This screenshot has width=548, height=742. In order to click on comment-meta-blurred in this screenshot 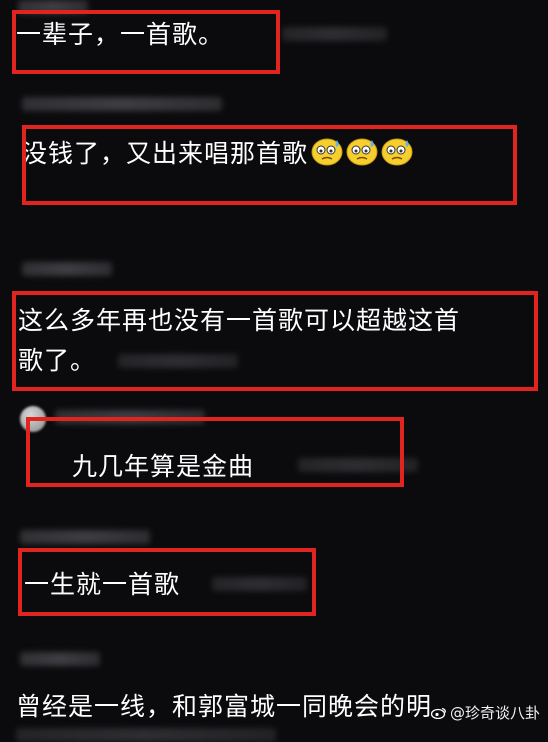, I will do `click(334, 34)`.